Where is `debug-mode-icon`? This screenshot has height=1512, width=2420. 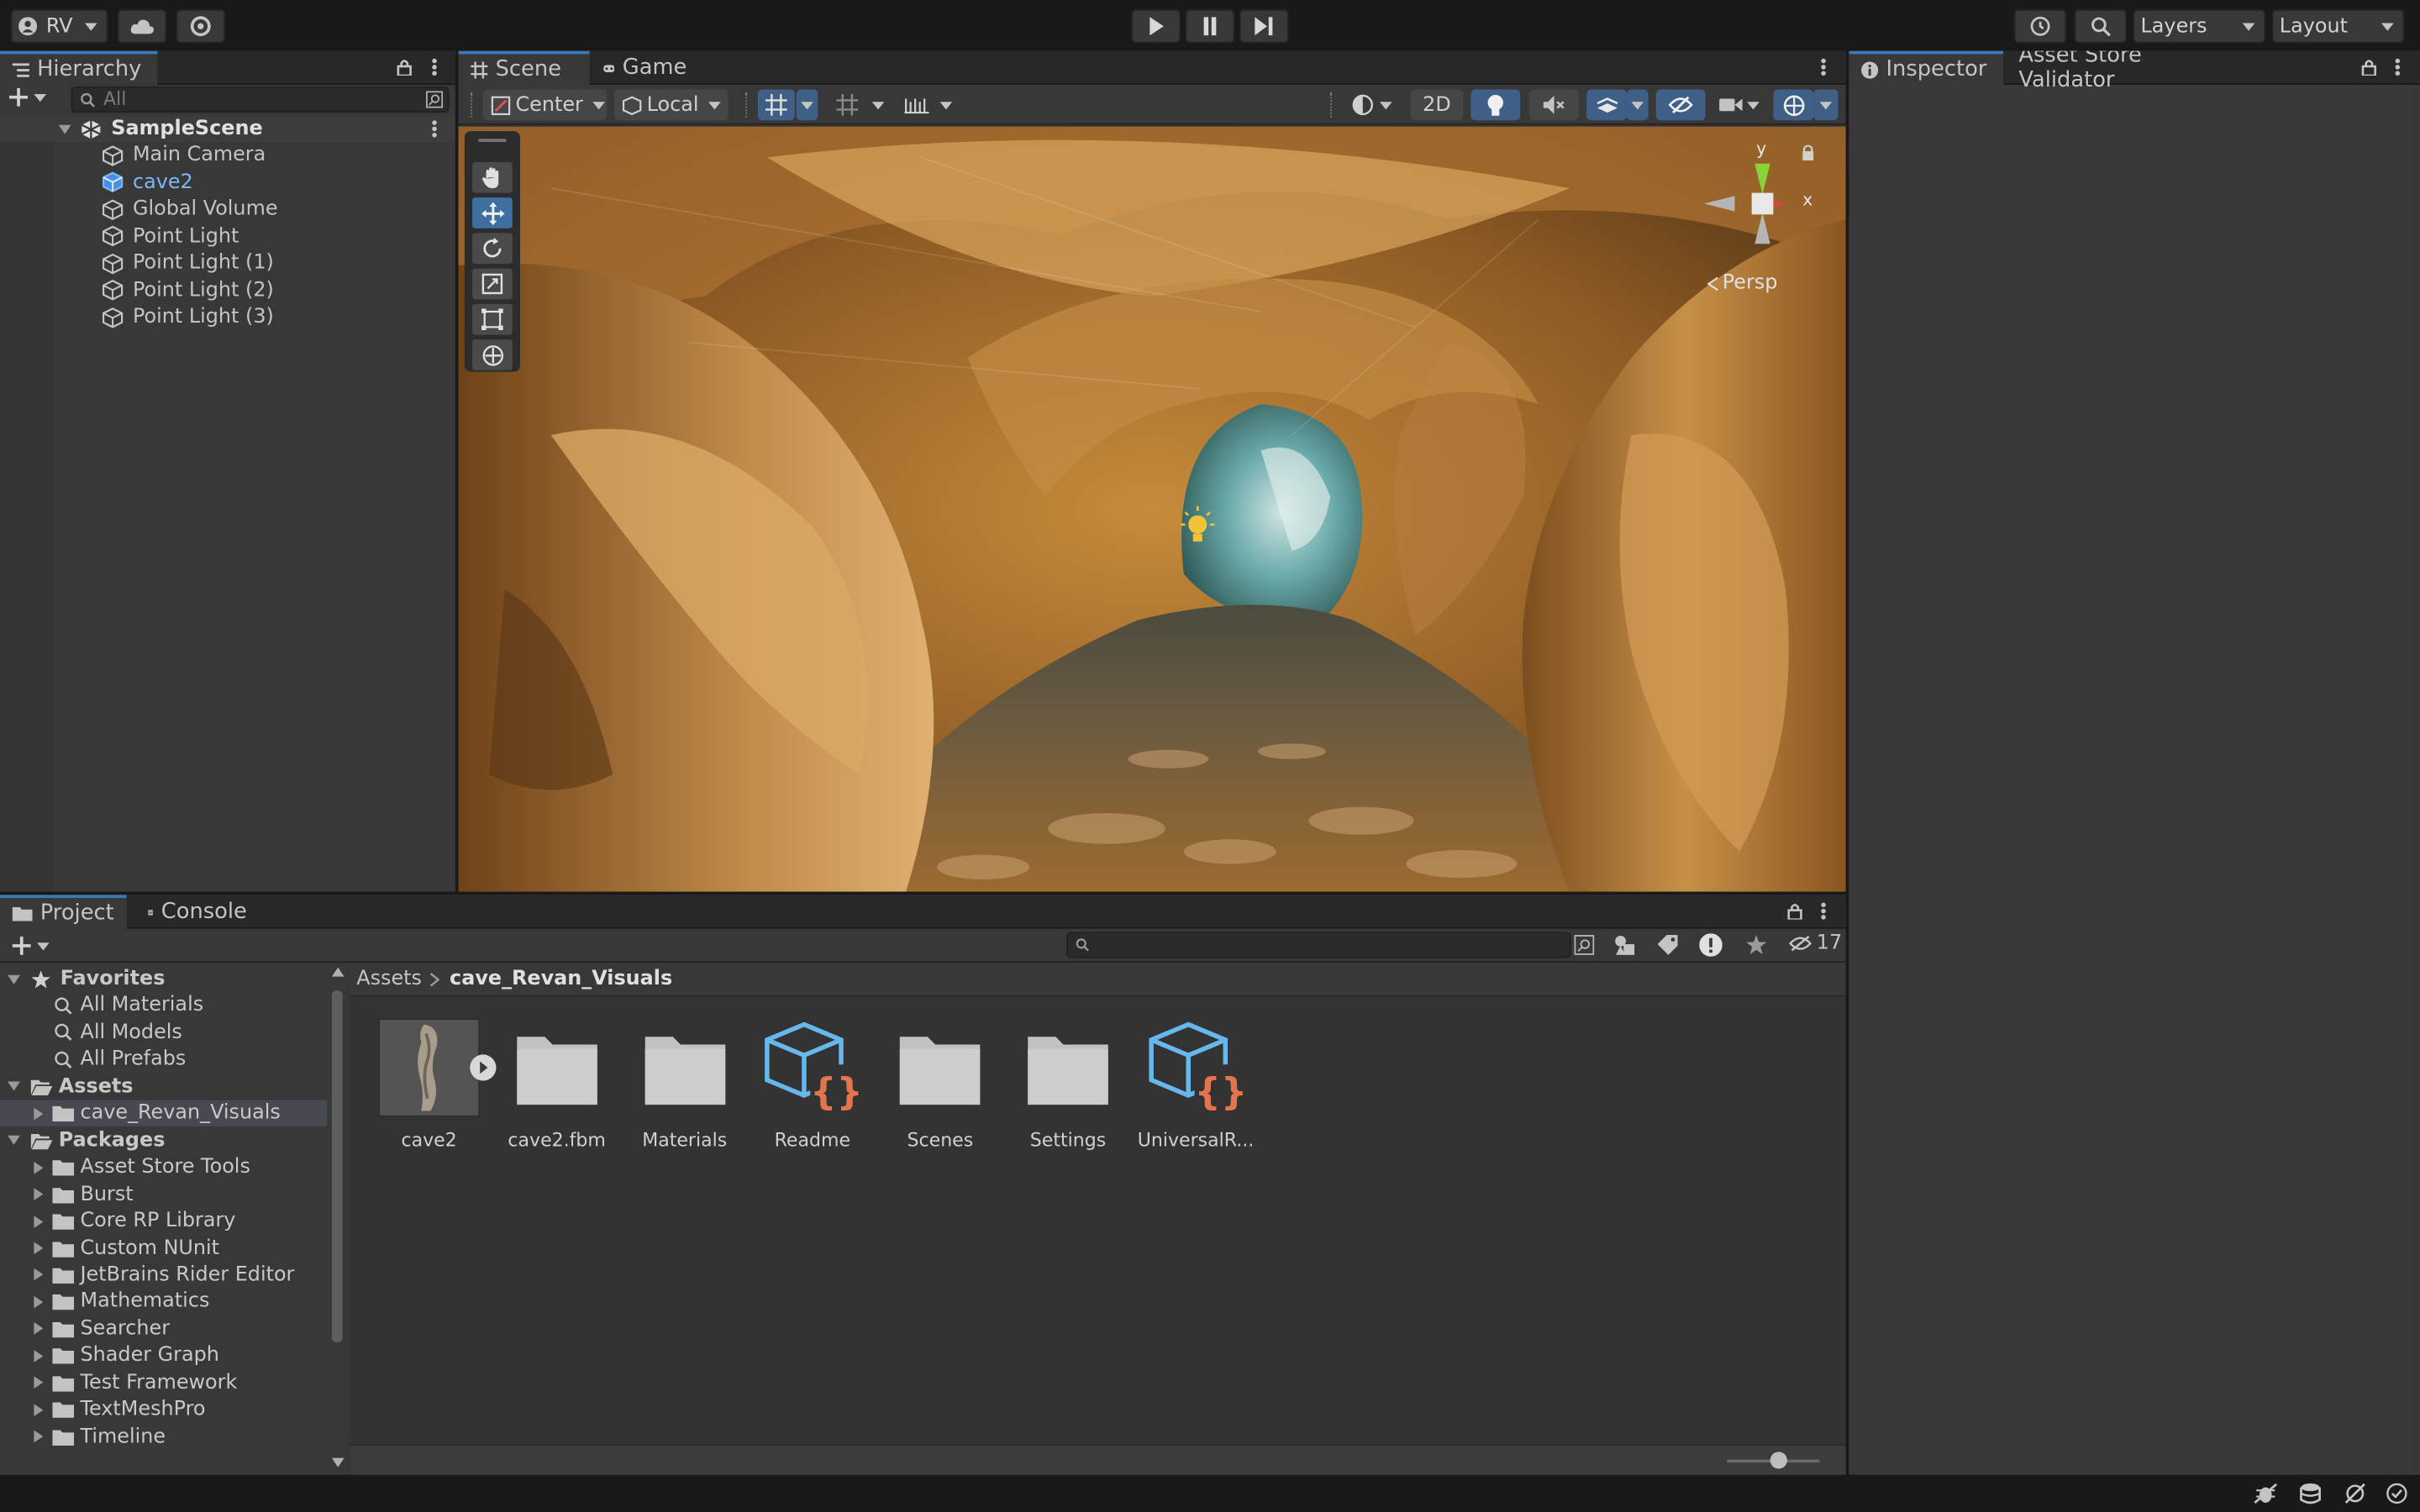
debug-mode-icon is located at coordinates (2266, 1493).